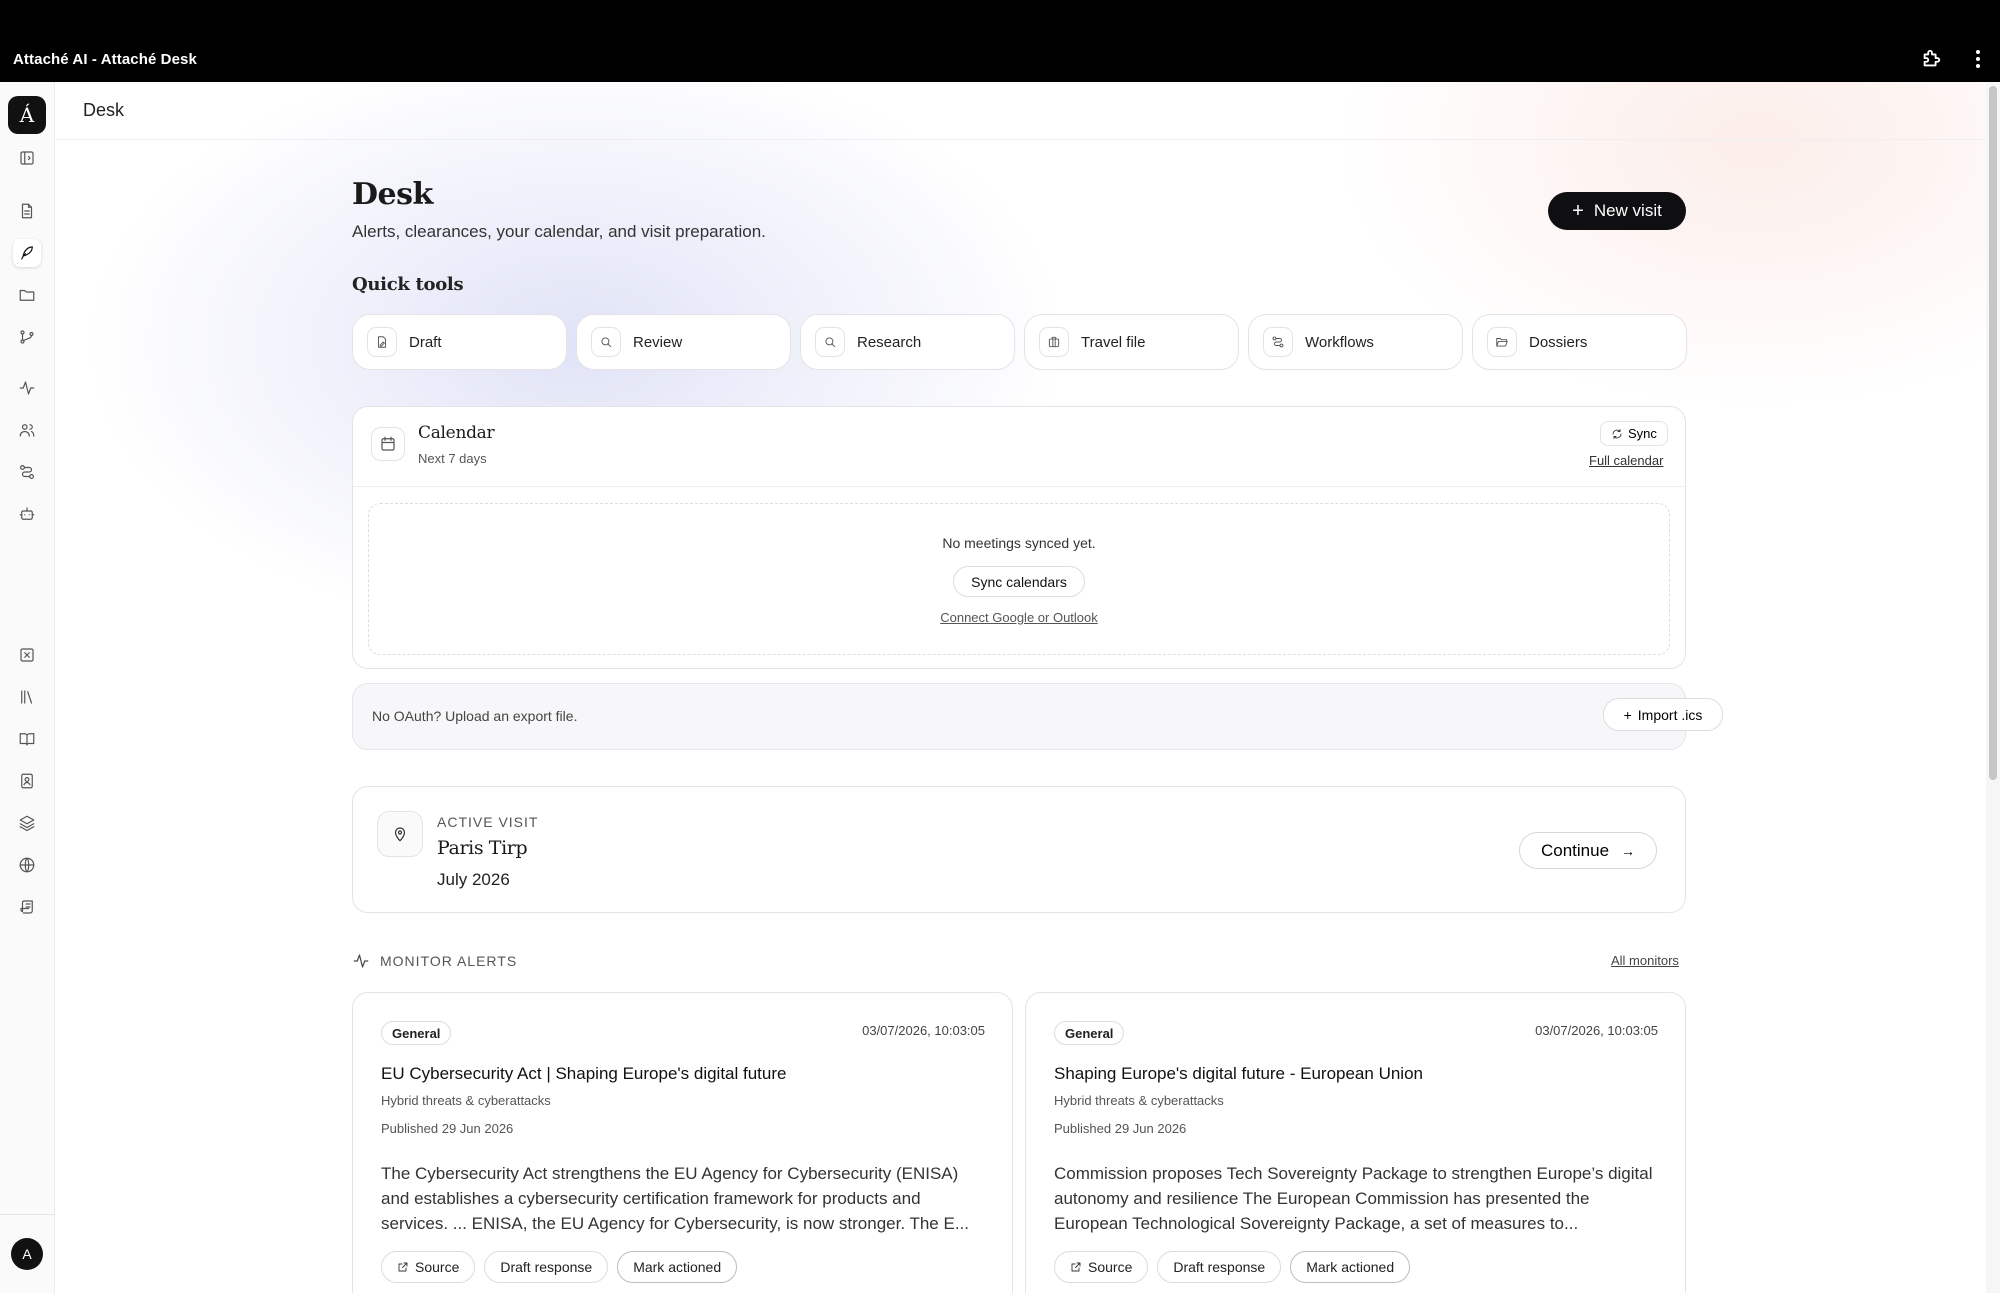 The image size is (2000, 1293). What do you see at coordinates (1054, 342) in the screenshot?
I see `briefcase-icon` at bounding box center [1054, 342].